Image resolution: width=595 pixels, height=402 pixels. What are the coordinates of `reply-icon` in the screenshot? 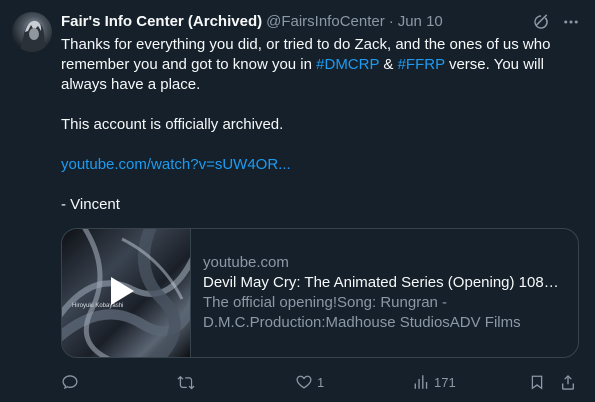 It's located at (70, 382).